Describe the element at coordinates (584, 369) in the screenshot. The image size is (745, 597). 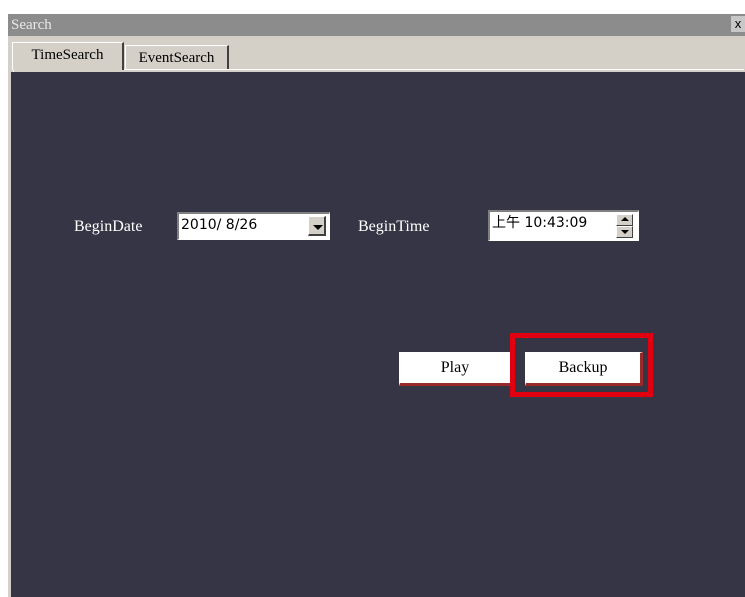
I see `backup-button: Backup` at that location.